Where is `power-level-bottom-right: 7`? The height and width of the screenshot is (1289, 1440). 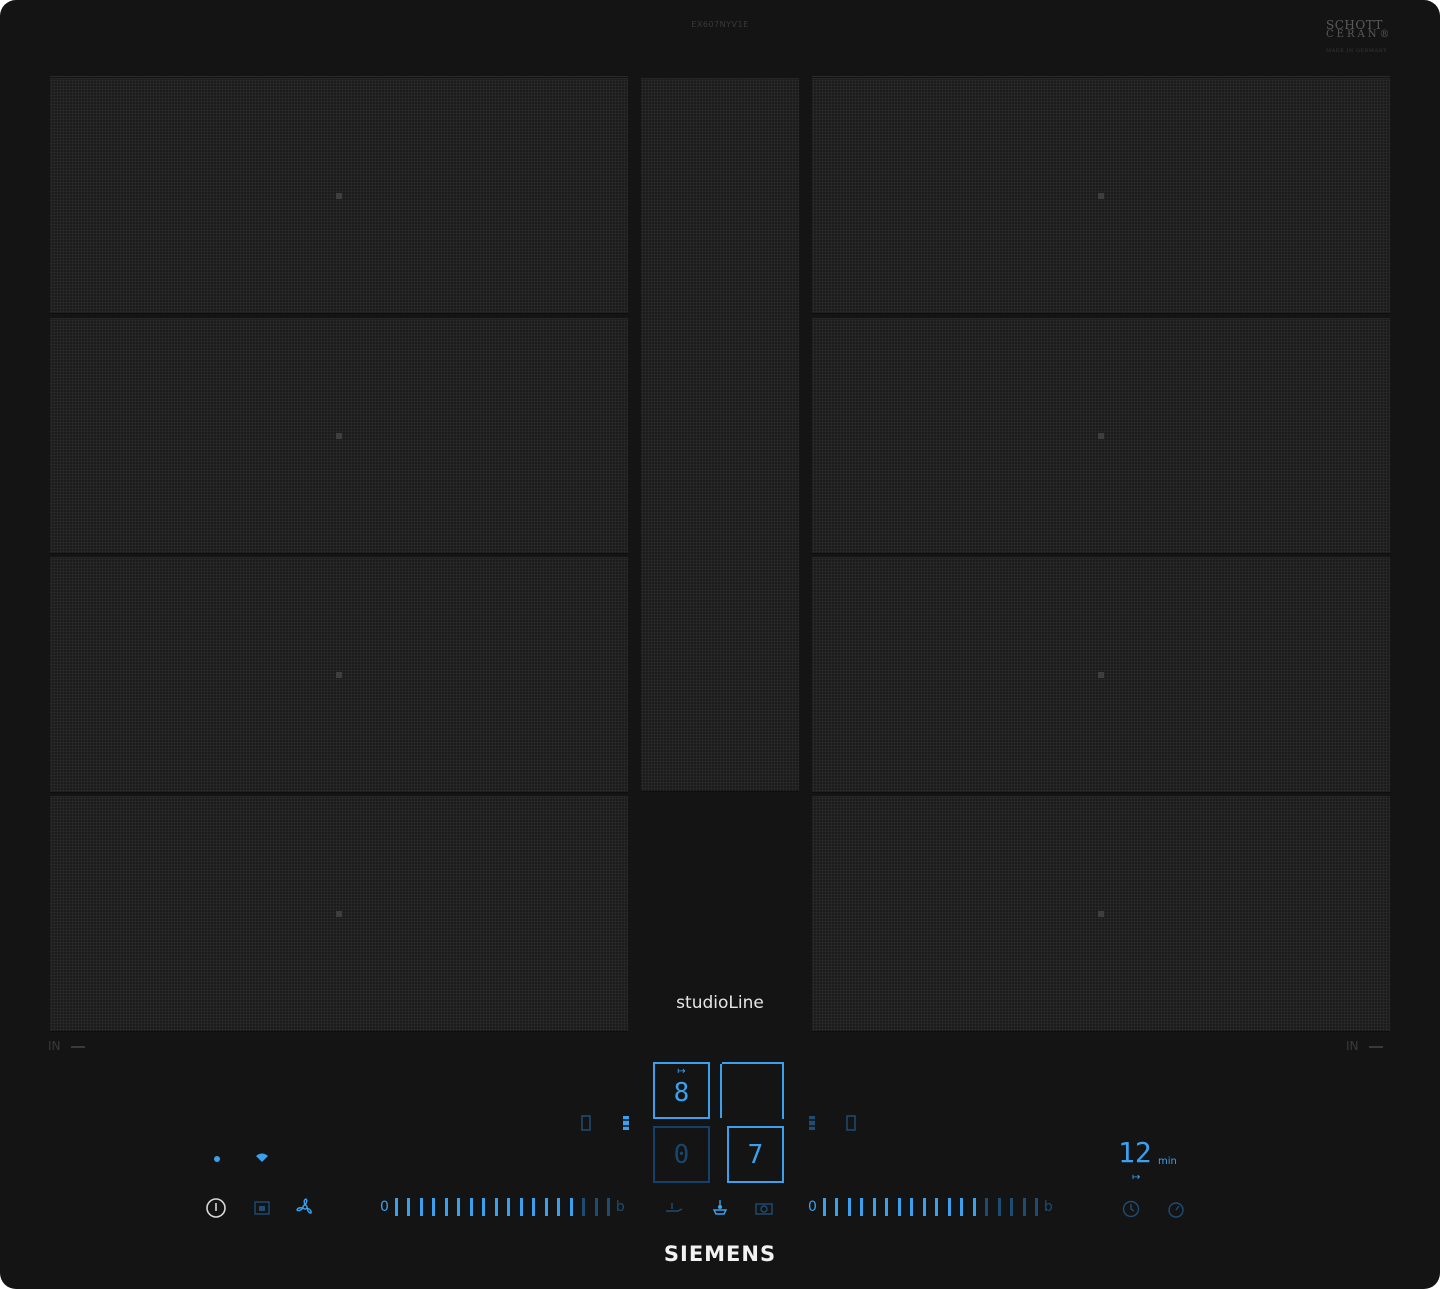 power-level-bottom-right: 7 is located at coordinates (755, 1155).